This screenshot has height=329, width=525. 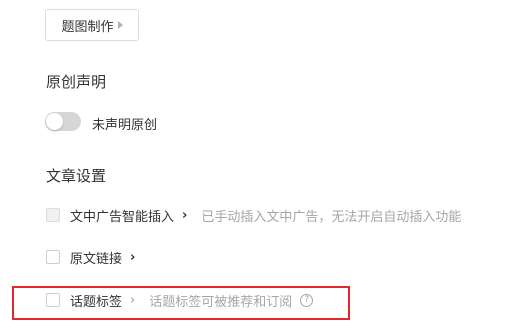 What do you see at coordinates (307, 300) in the screenshot?
I see `help-icon: ?` at bounding box center [307, 300].